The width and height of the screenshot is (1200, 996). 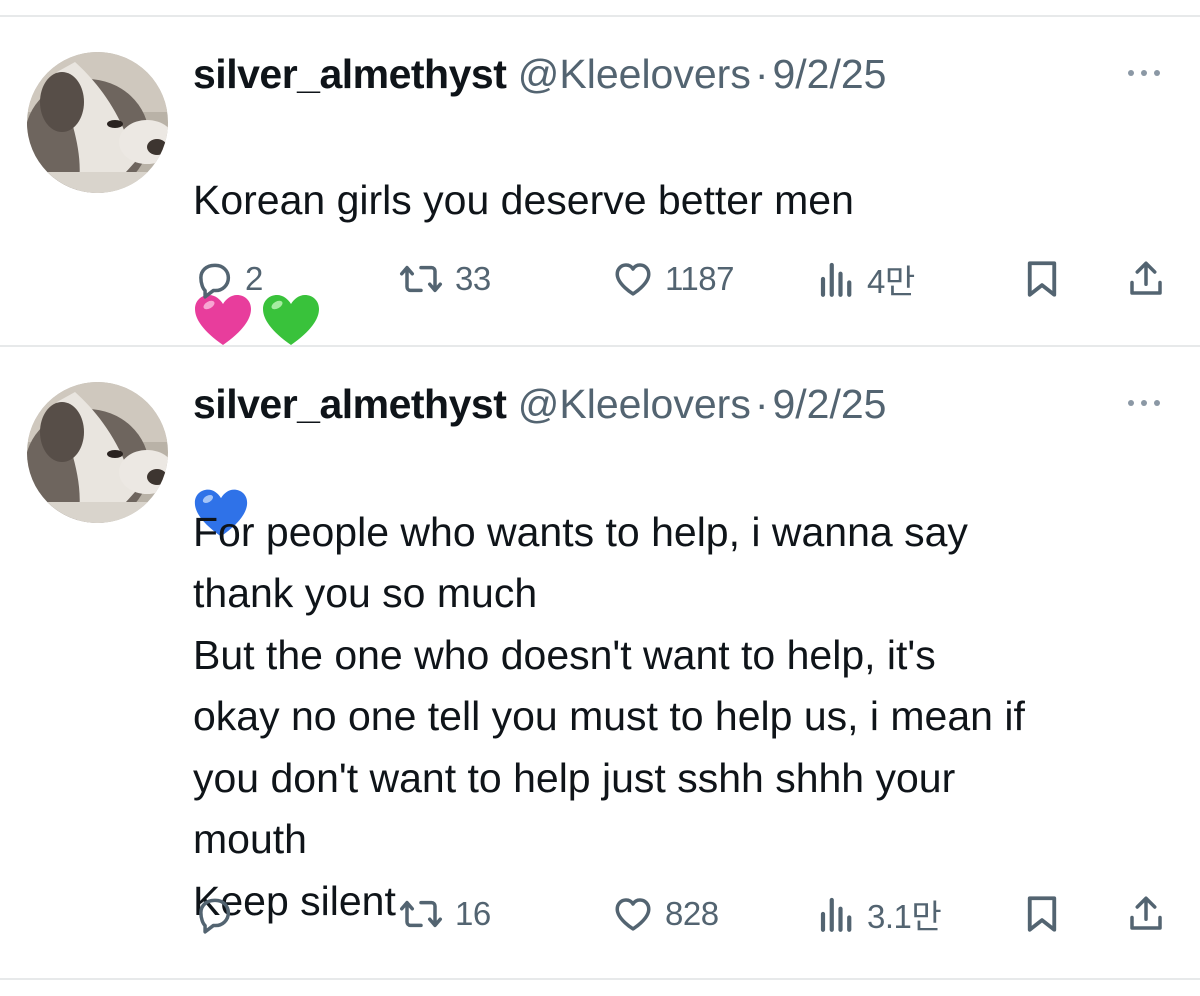 I want to click on reply-count: 2, so click(x=254, y=278).